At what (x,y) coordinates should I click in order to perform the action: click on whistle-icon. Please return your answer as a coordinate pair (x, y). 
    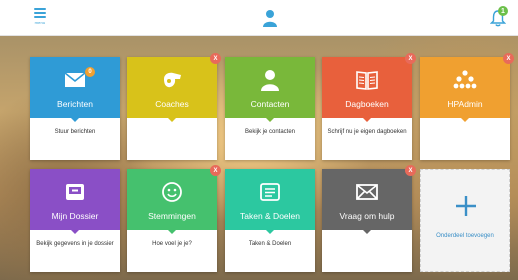
    Looking at the image, I should click on (172, 80).